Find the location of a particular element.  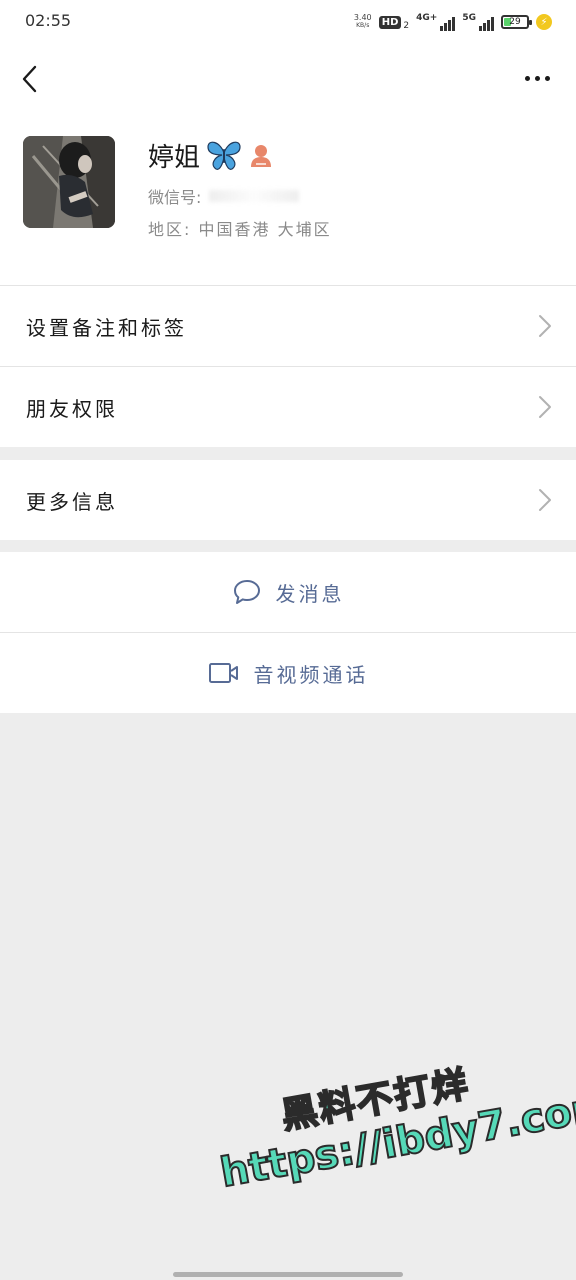

person-icon is located at coordinates (261, 155).